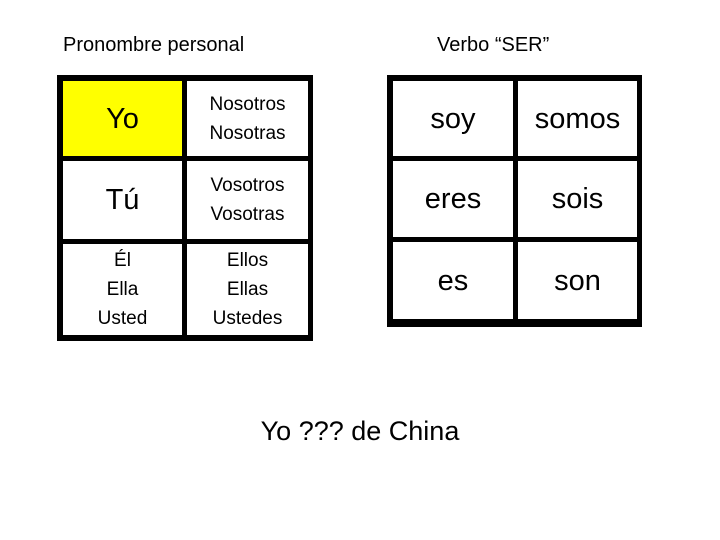 The height and width of the screenshot is (540, 720). Describe the element at coordinates (493, 45) in the screenshot. I see `verb-heading: Verbo “SER”` at that location.